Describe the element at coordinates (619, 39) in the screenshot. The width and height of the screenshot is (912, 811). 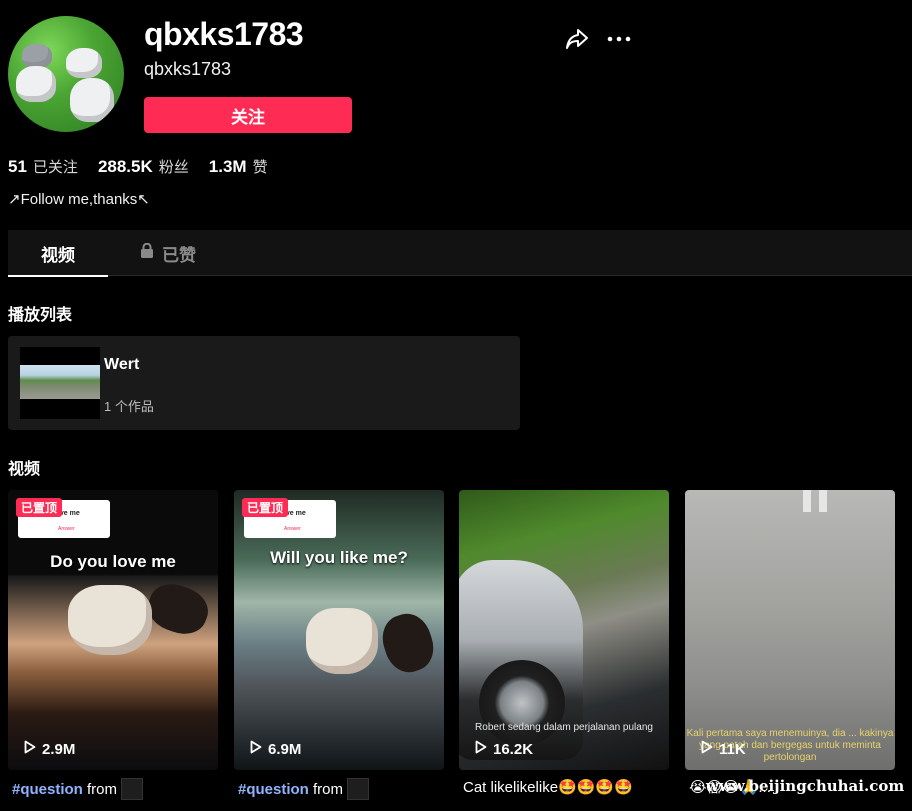
I see `more-options-icon` at that location.